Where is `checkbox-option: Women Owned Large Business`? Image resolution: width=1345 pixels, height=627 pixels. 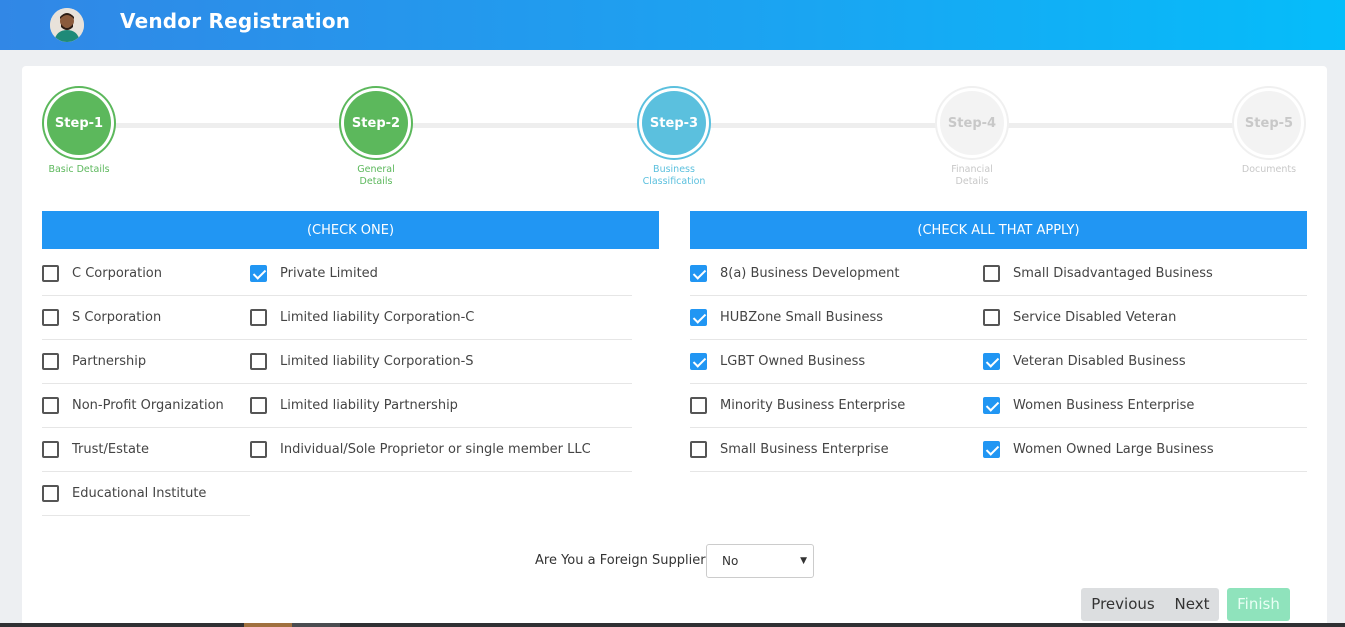
checkbox-option: Women Owned Large Business is located at coordinates (1145, 450).